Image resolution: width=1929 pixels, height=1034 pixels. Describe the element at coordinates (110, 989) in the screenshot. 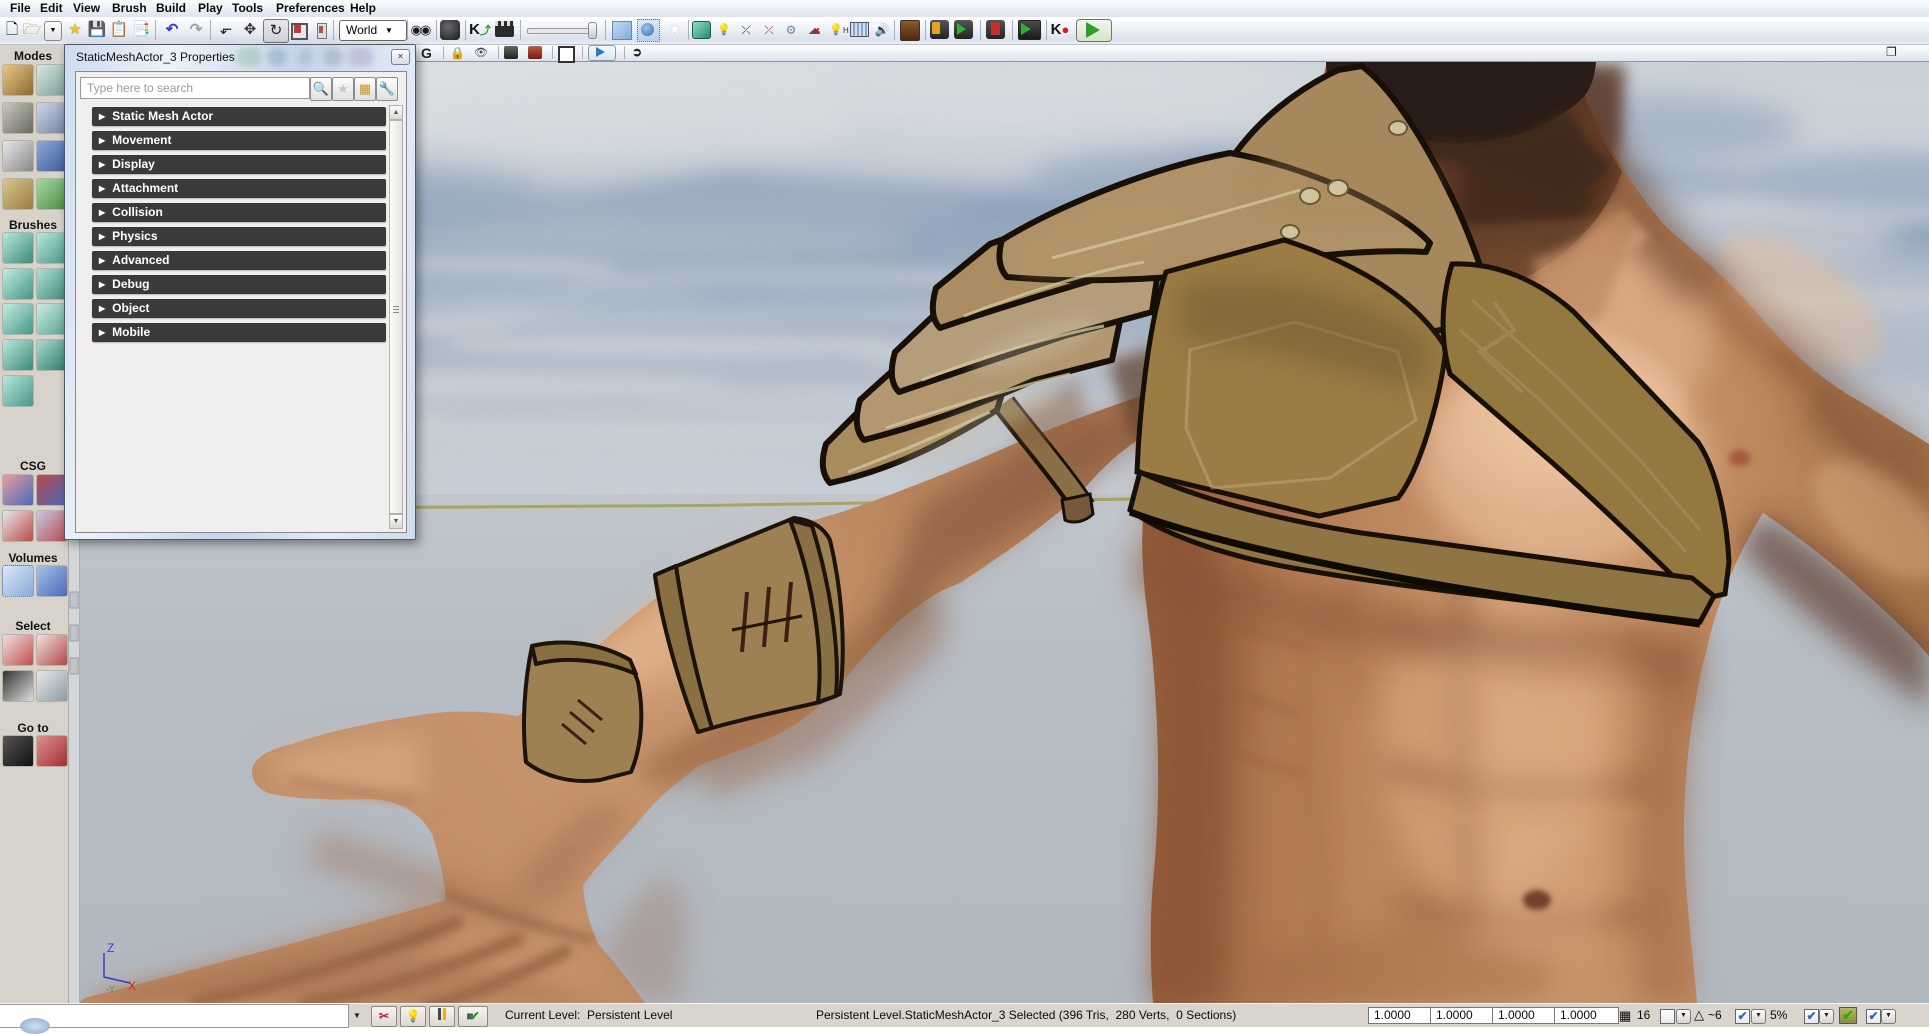

I see `svg-text: -Y` at that location.